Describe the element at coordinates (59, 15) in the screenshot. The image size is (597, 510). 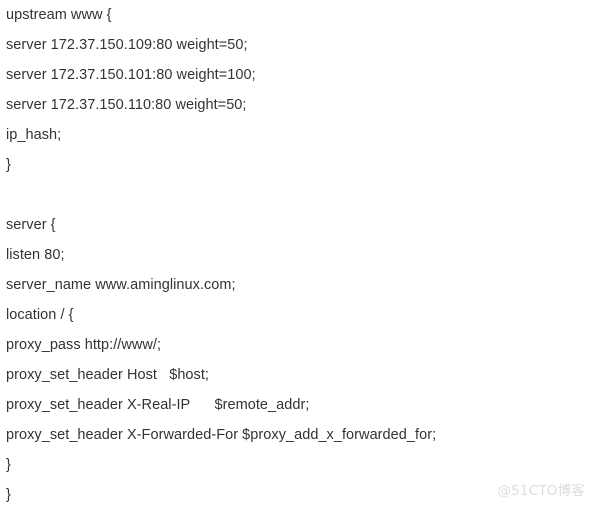
I see `code-line: upstream www {` at that location.